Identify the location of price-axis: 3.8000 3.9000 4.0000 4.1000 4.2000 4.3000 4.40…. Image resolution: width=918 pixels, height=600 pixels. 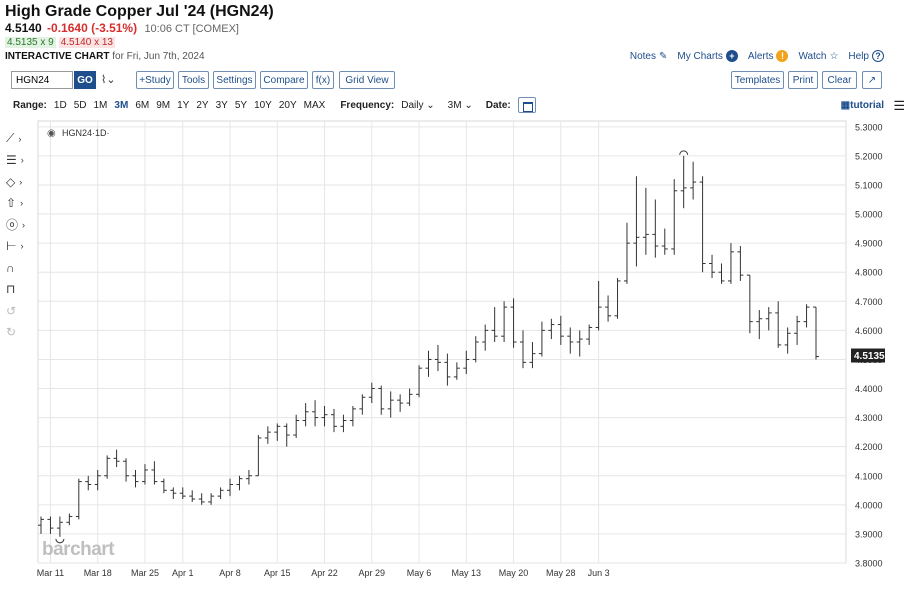
(869, 345).